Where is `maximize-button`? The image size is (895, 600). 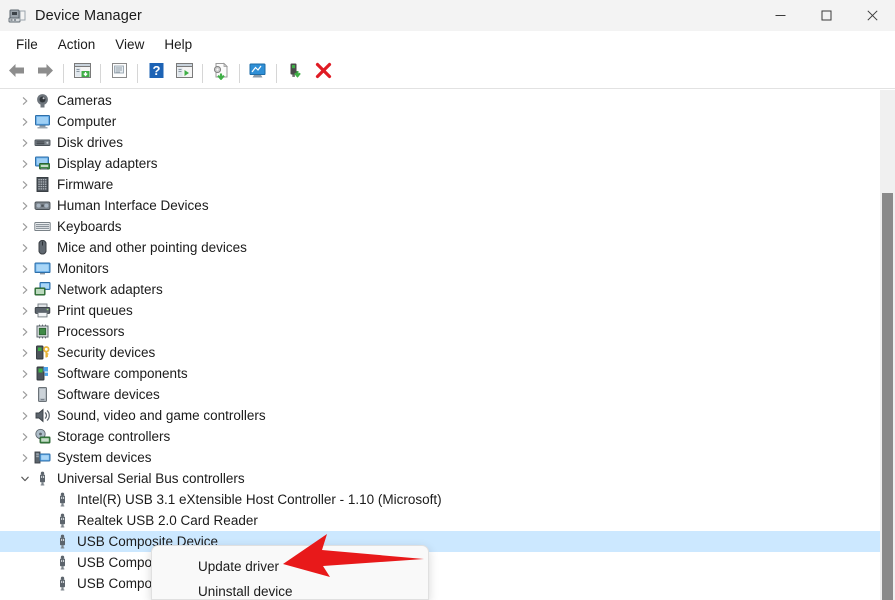
maximize-button is located at coordinates (826, 15).